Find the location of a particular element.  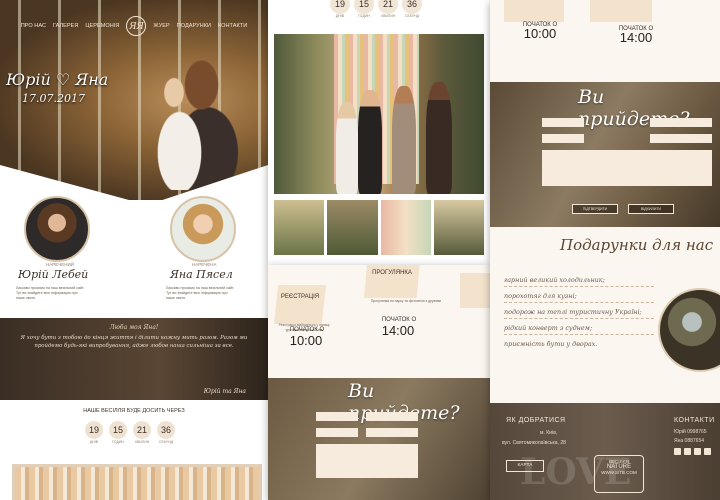

gifts-title: Подарунки для нас is located at coordinates (637, 245).